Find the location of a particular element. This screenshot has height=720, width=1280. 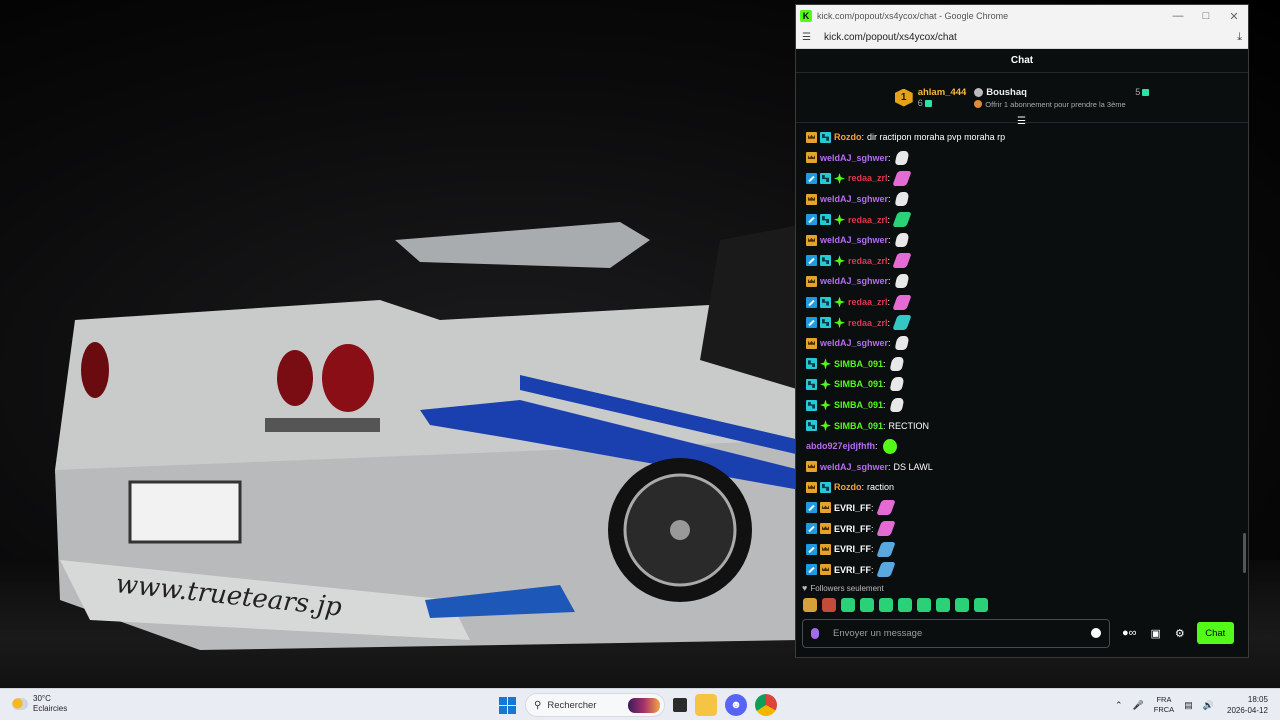

chat-message: Rozdo: dir ractipon moraha pvp moraha rp is located at coordinates (1023, 137).